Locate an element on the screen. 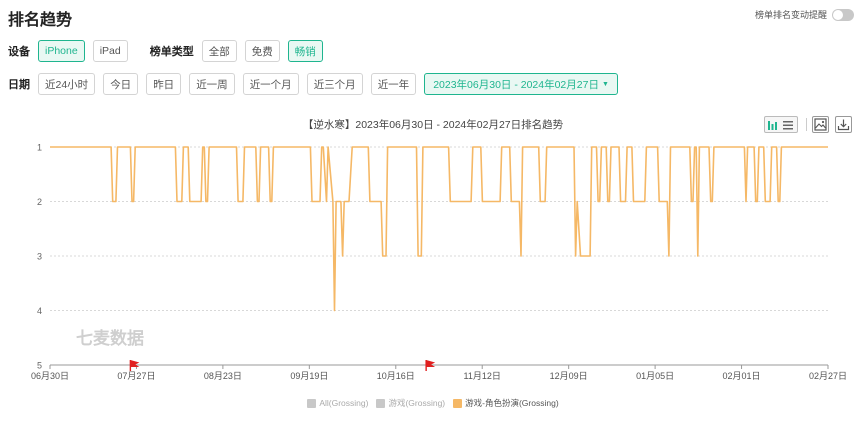 Image resolution: width=866 pixels, height=424 pixels. y-tick-label: 5 is located at coordinates (39, 366).